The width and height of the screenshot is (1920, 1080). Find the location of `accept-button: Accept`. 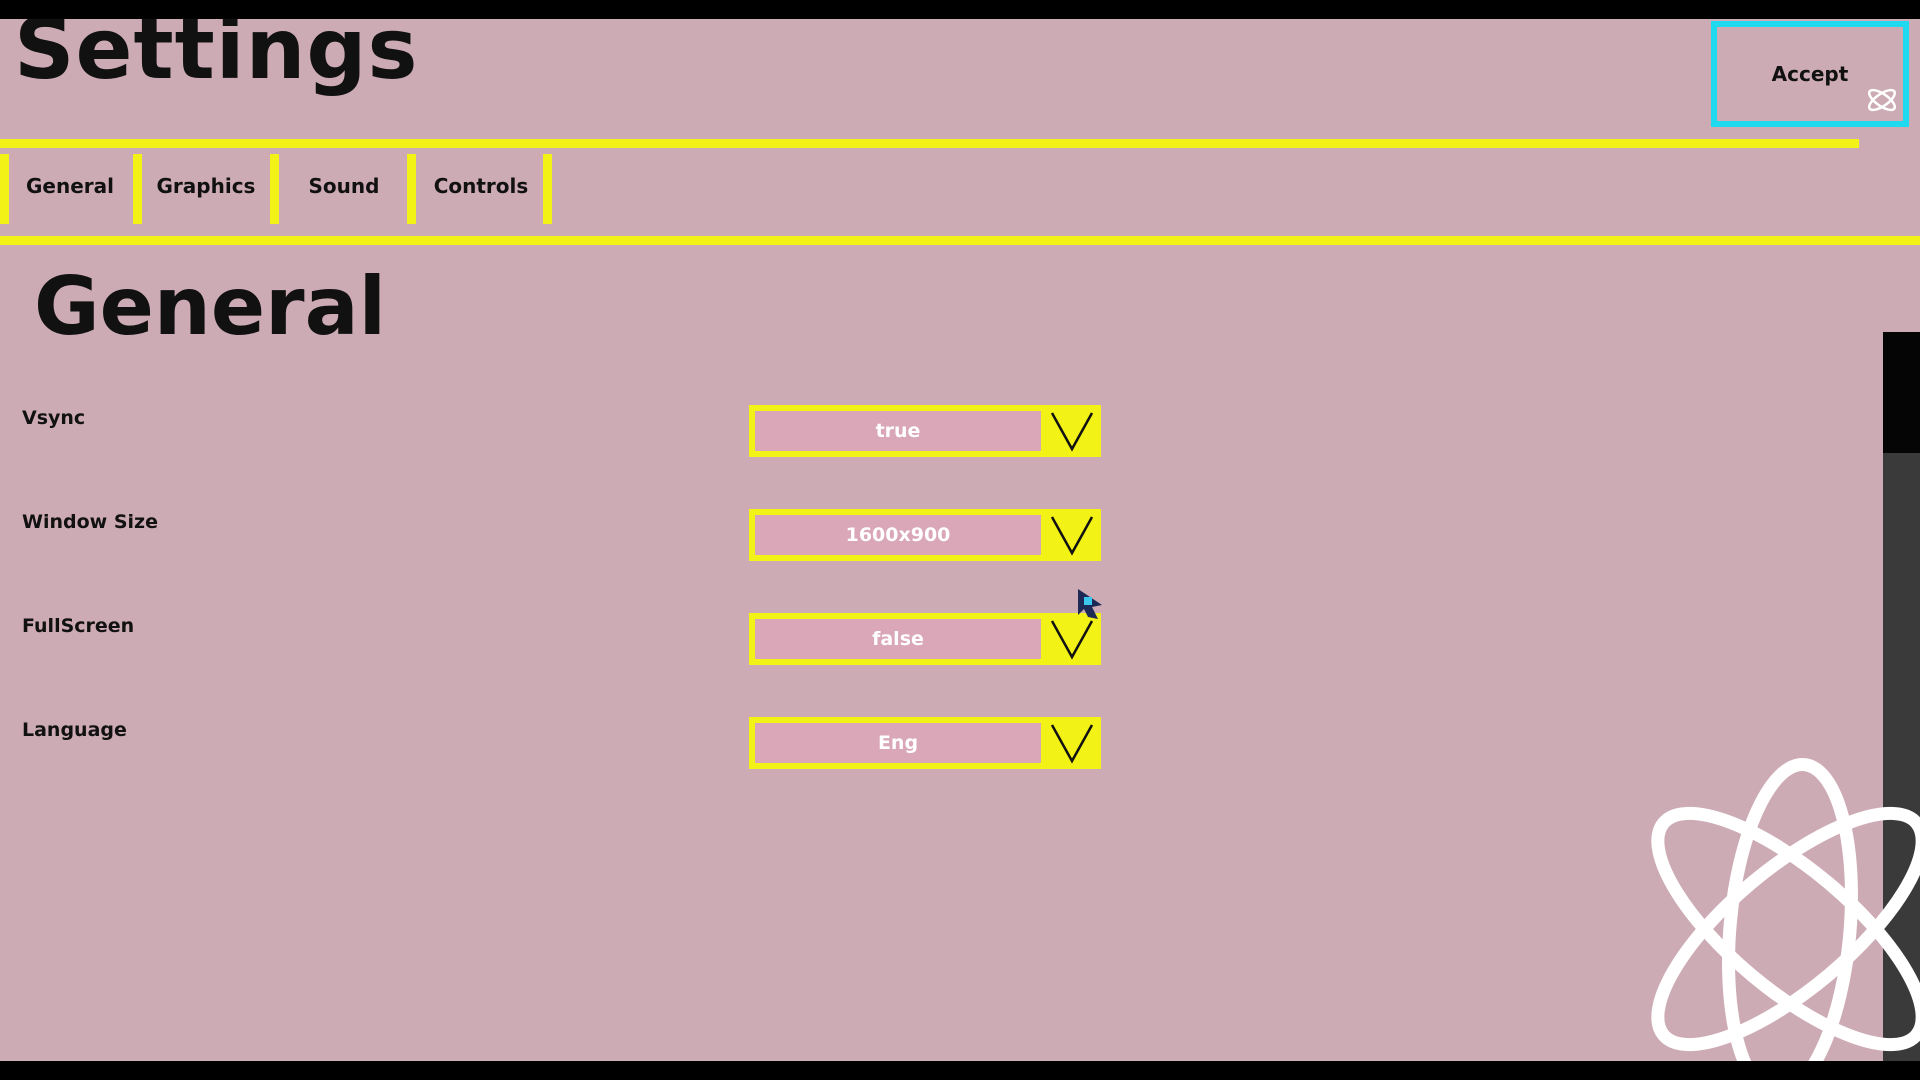

accept-button: Accept is located at coordinates (1810, 74).